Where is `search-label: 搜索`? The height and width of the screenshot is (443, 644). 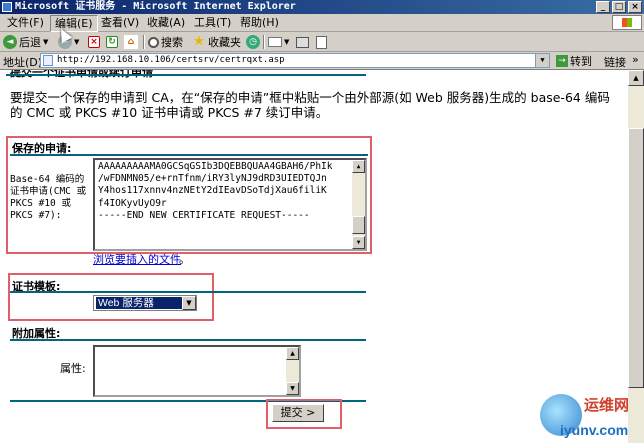
search-label: 搜索 is located at coordinates (172, 42).